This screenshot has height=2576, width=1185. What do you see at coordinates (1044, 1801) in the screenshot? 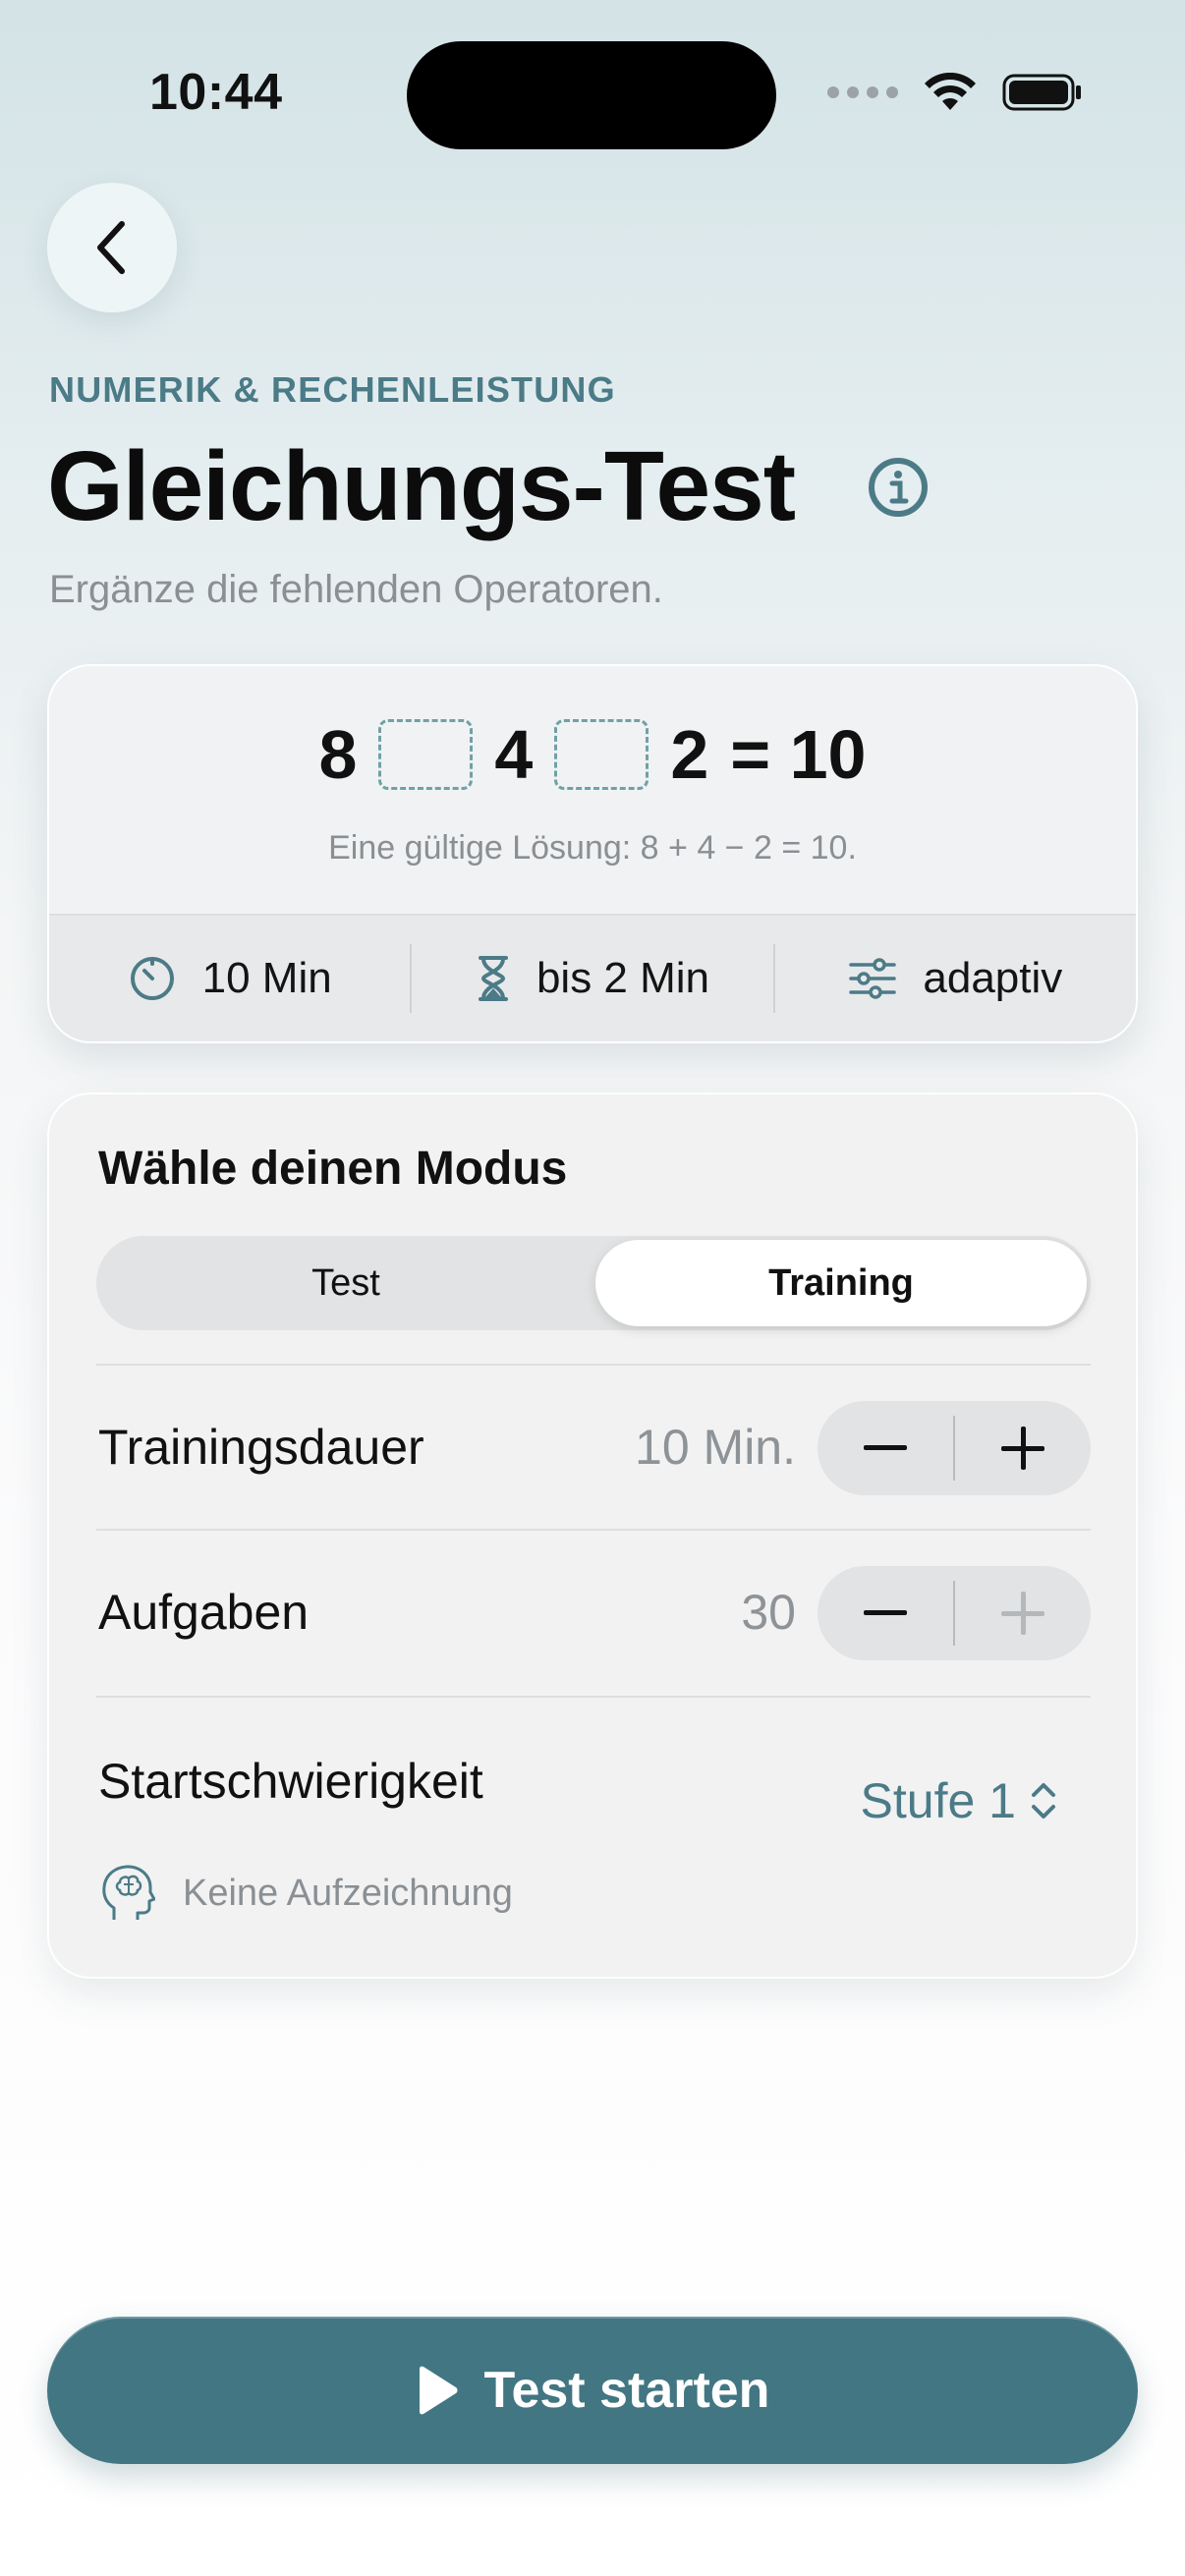
I see `chevron-up-down-icon` at bounding box center [1044, 1801].